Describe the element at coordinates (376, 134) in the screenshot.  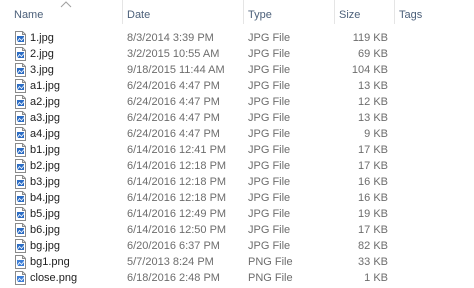
I see `file-size: 9 KB` at that location.